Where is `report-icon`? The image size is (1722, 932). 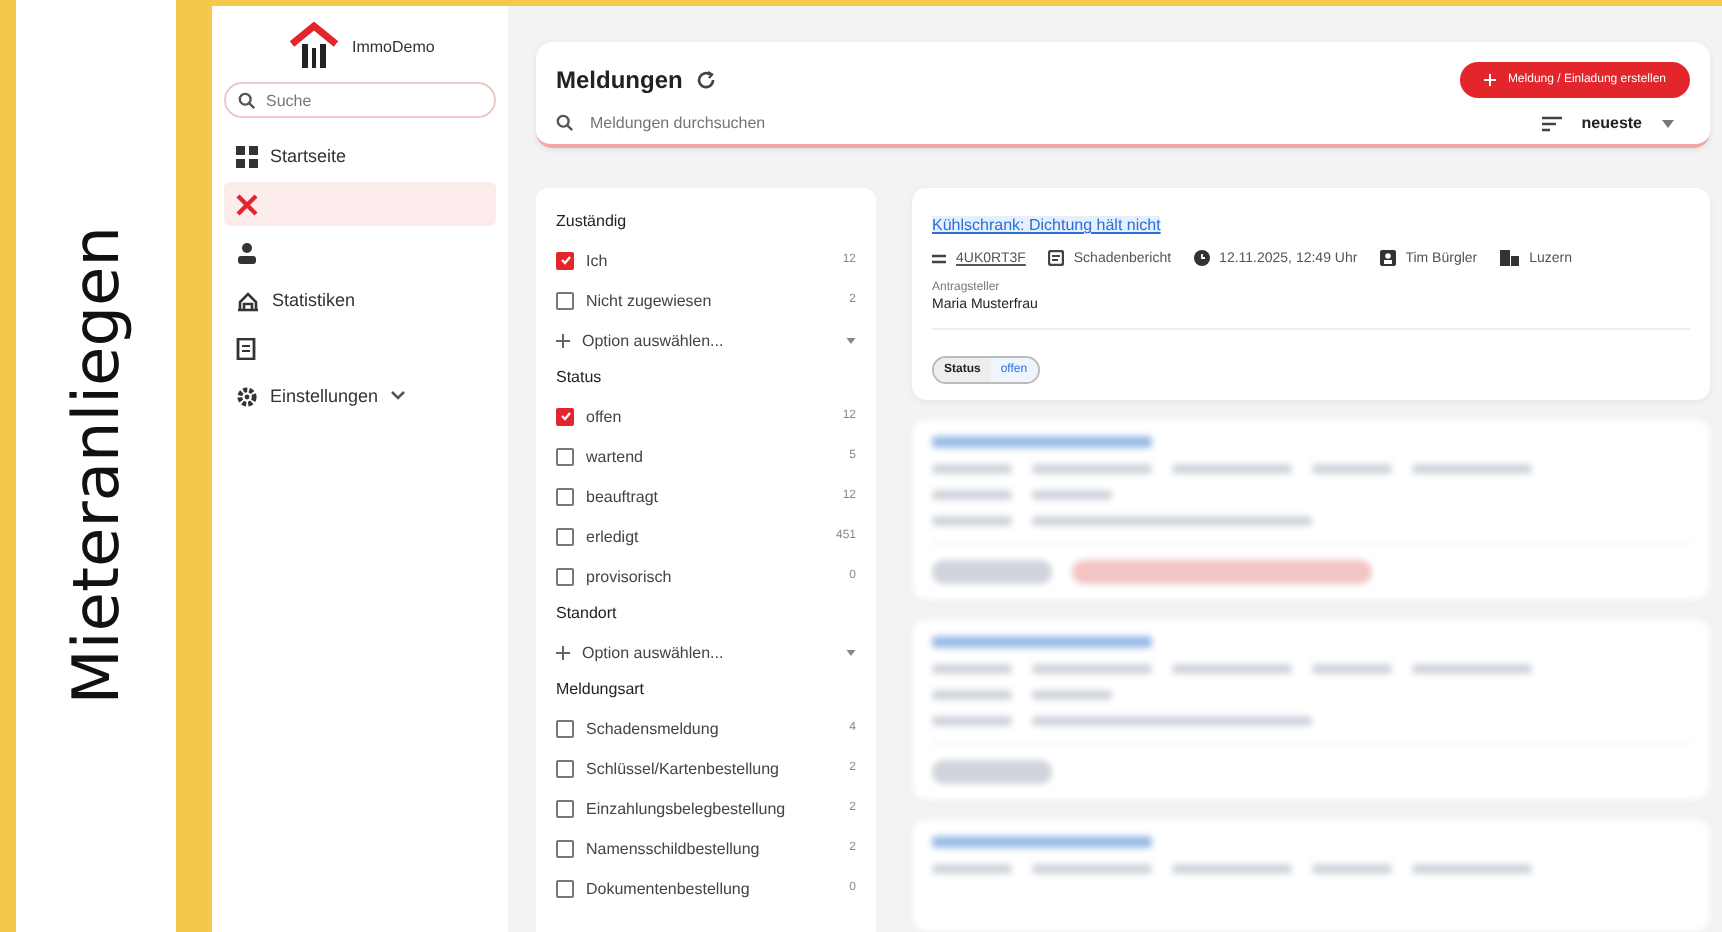
report-icon is located at coordinates (1055, 258).